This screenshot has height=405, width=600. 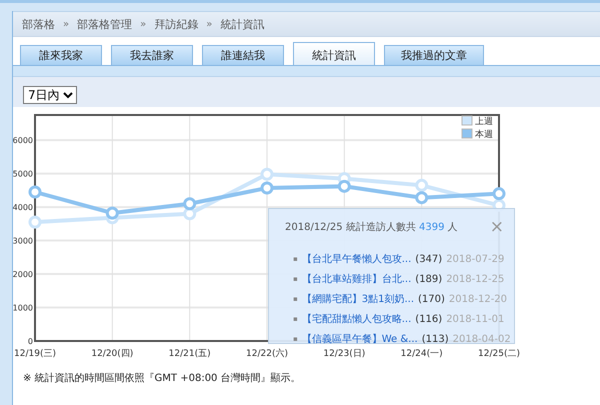 I want to click on article-date: 2018-12-25, so click(x=475, y=279).